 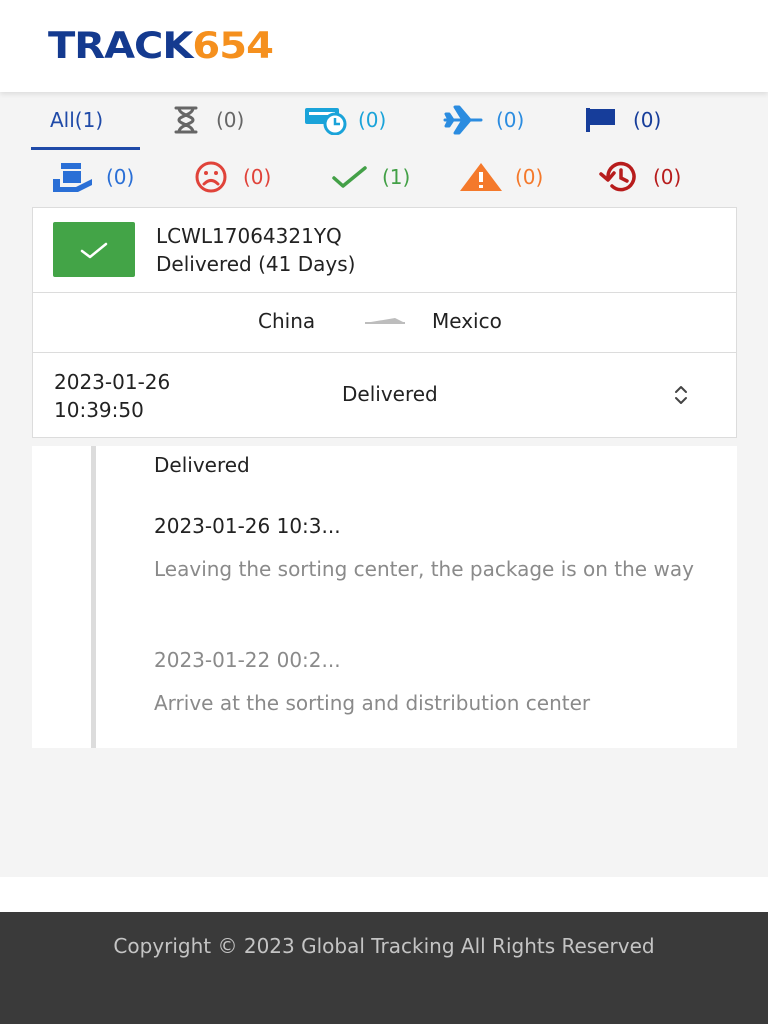 What do you see at coordinates (93, 597) in the screenshot?
I see `timeline-line` at bounding box center [93, 597].